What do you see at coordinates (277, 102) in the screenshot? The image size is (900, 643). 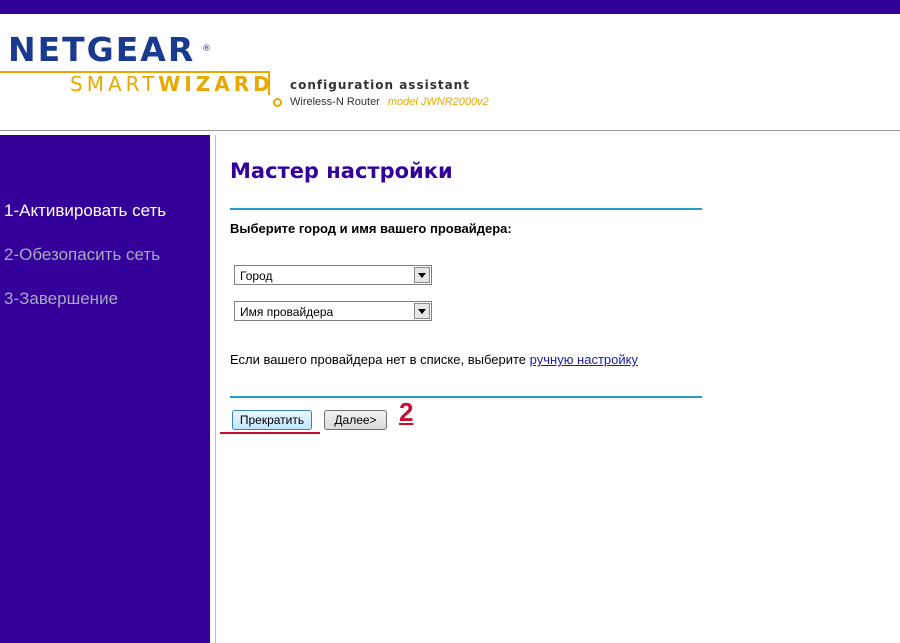 I see `bullet-dot-icon` at bounding box center [277, 102].